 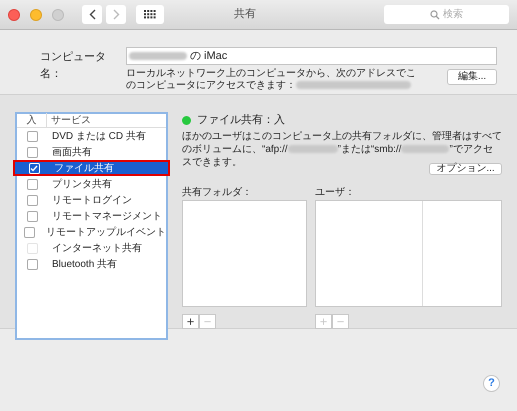 I want to click on zoom-icon, so click(x=58, y=14).